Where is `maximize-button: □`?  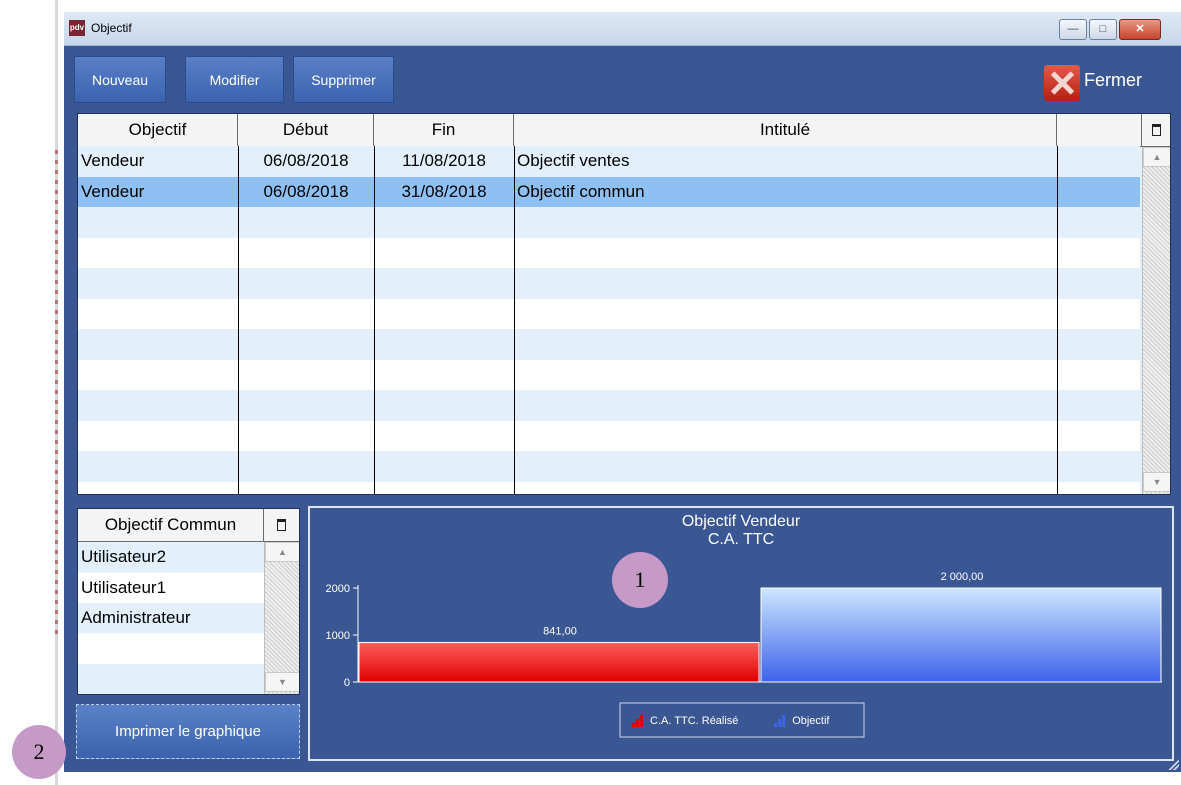 maximize-button: □ is located at coordinates (1103, 29).